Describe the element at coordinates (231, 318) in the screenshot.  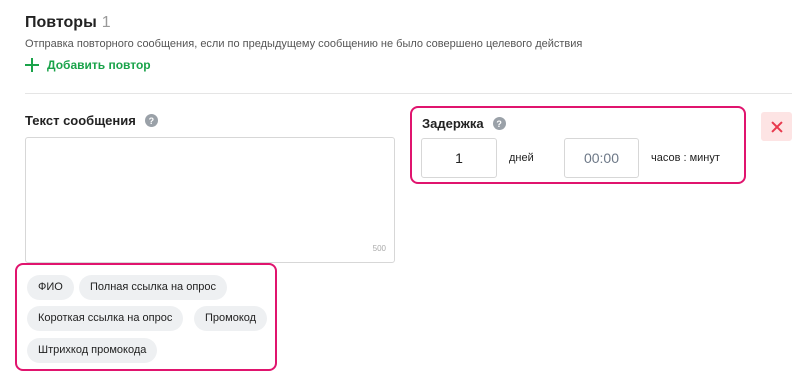
I see `tag-promocode: Промокод` at that location.